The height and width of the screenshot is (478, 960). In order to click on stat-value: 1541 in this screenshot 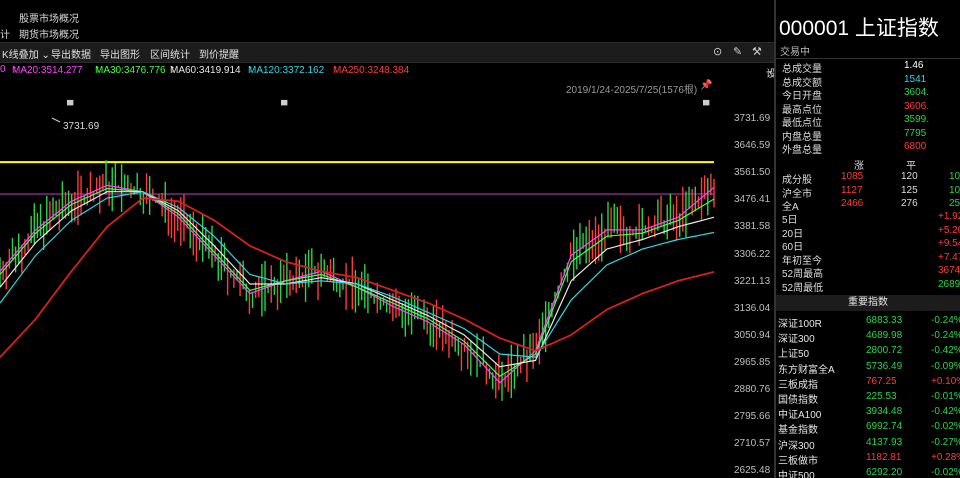, I will do `click(915, 79)`.